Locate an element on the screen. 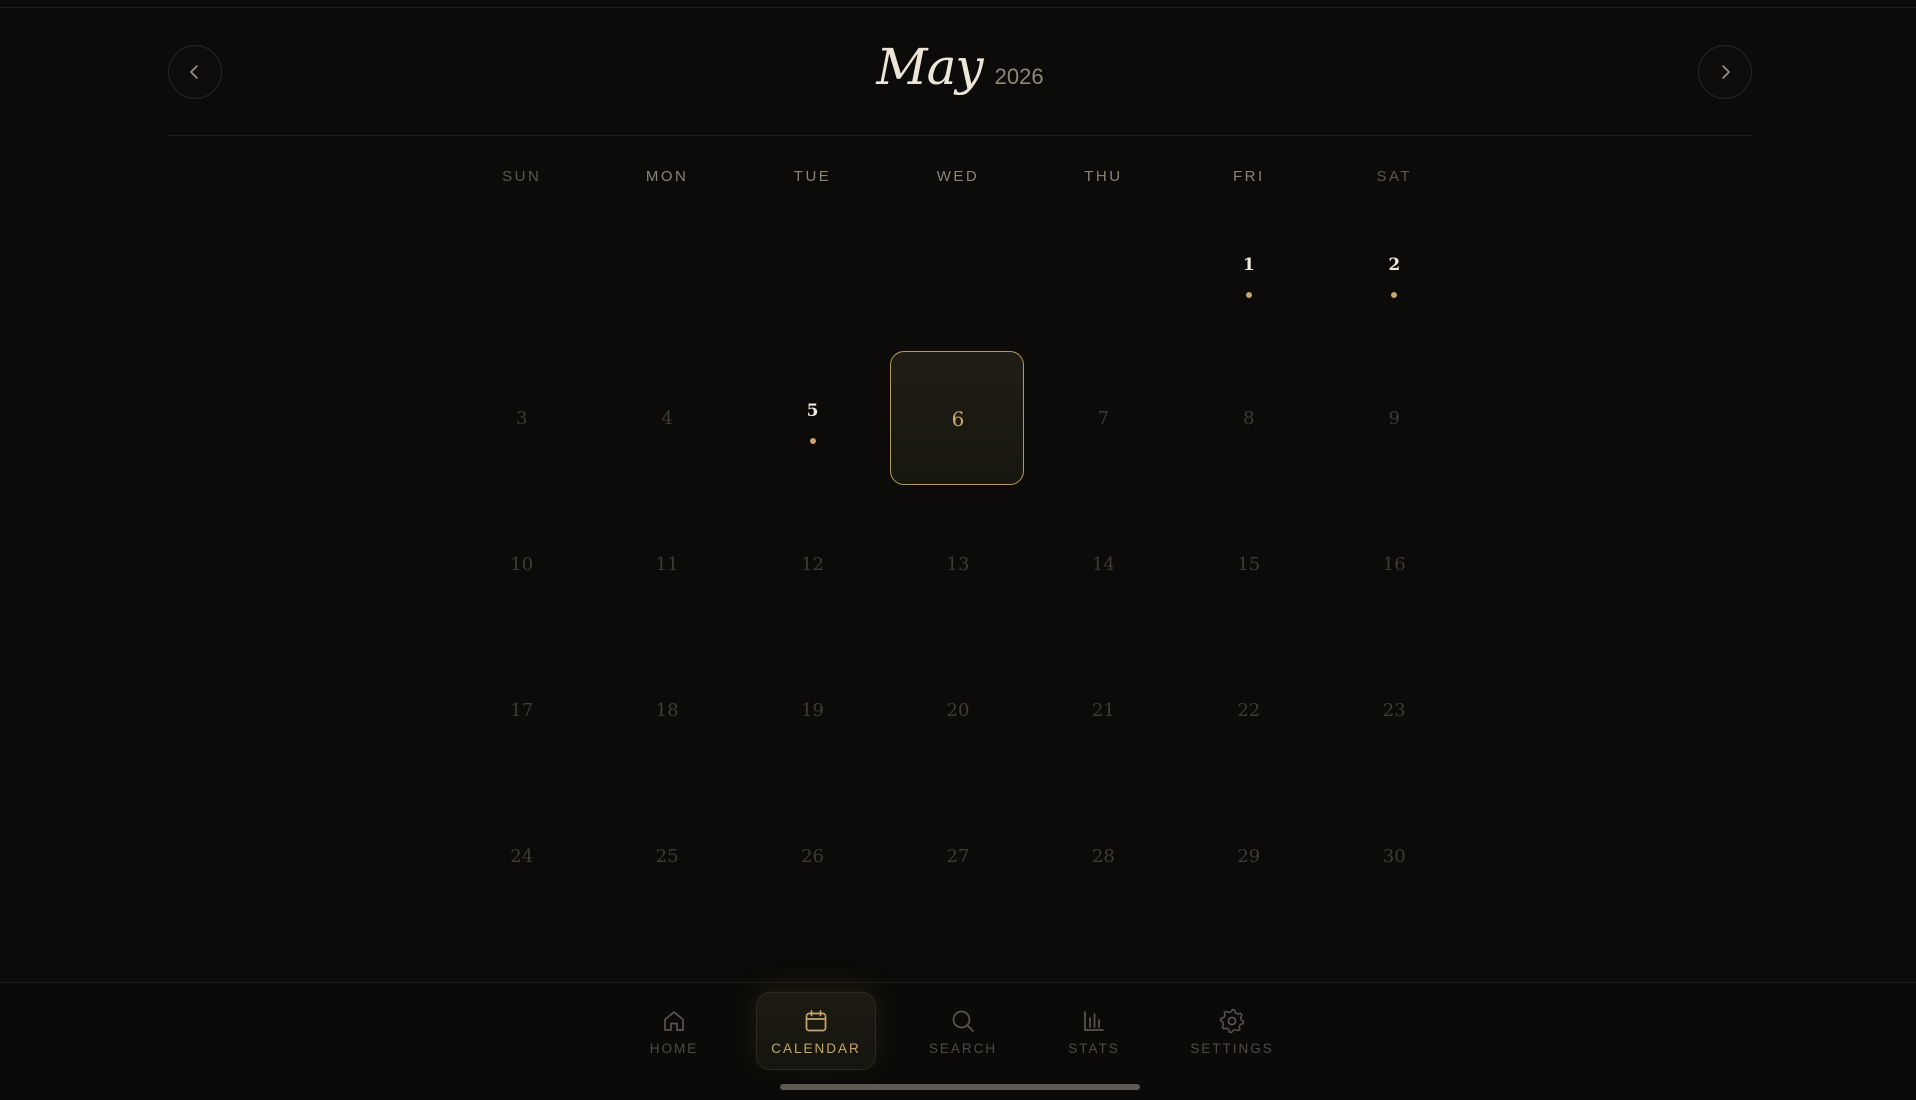 The height and width of the screenshot is (1100, 1916). tab-stats: STATS is located at coordinates (1094, 1031).